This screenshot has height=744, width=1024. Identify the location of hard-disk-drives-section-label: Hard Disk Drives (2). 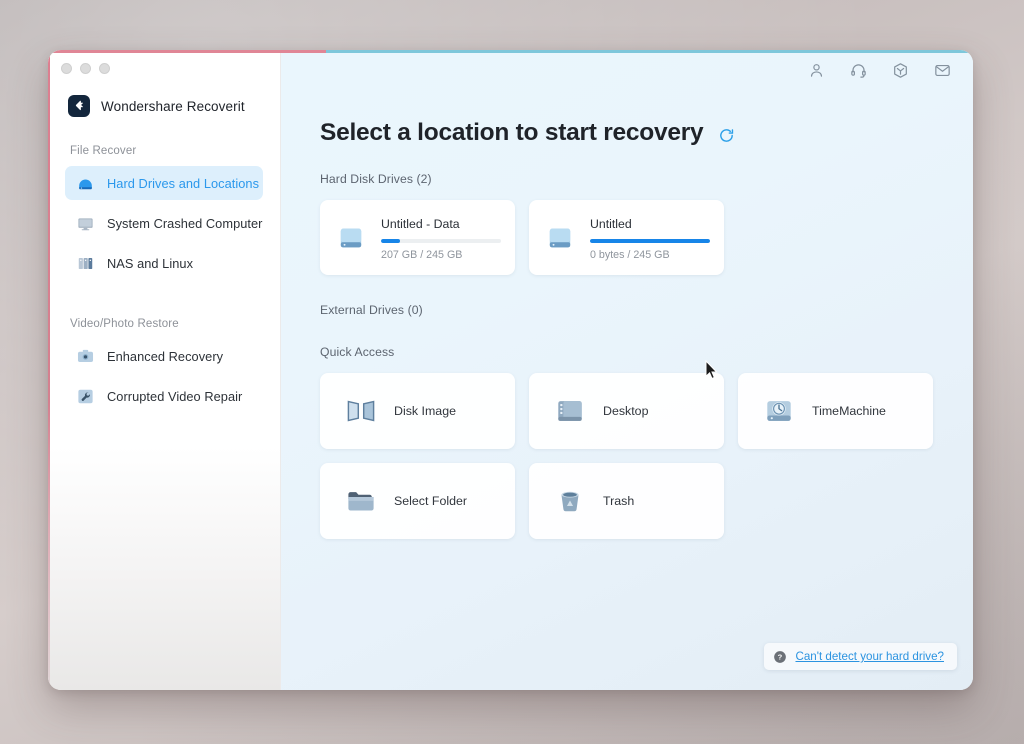
(376, 179).